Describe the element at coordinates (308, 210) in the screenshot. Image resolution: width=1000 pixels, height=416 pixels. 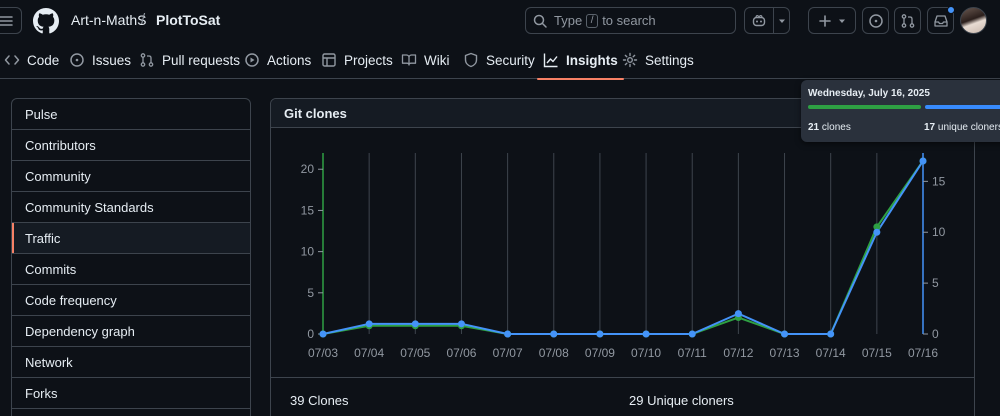
I see `y-left-tick-label: 15` at that location.